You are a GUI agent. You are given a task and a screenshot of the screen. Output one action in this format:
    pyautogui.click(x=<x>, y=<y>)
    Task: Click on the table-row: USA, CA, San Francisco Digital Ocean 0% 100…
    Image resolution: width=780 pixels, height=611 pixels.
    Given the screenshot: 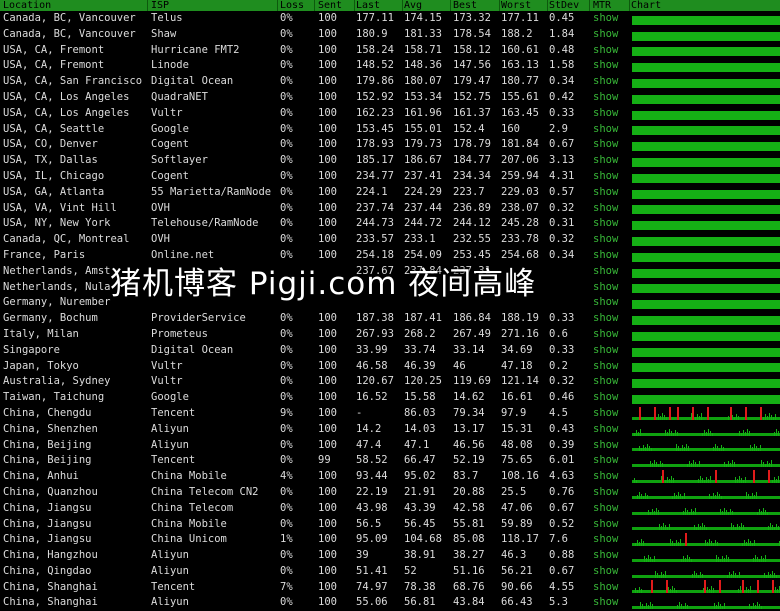 What is the action you would take?
    pyautogui.click(x=390, y=82)
    